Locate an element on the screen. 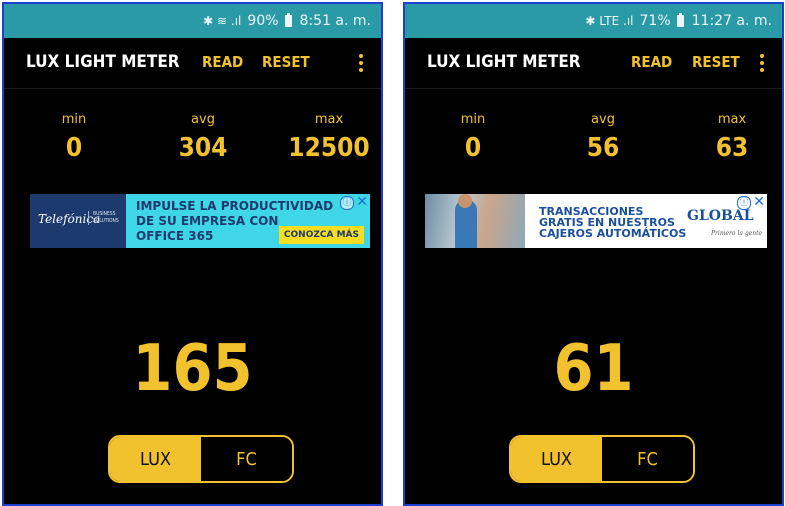  ad-slogan: Primero la gente is located at coordinates (737, 233).